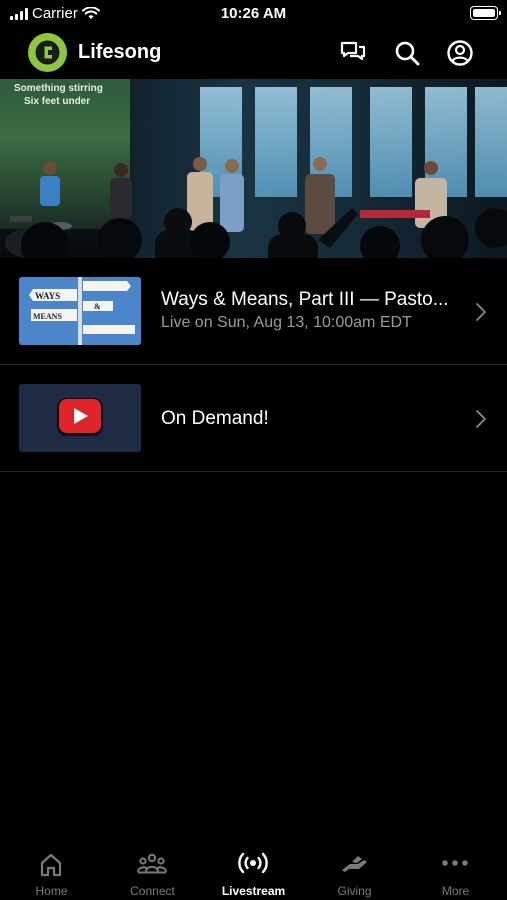 This screenshot has width=507, height=900. What do you see at coordinates (253, 53) in the screenshot?
I see `app-header: Lifesong` at bounding box center [253, 53].